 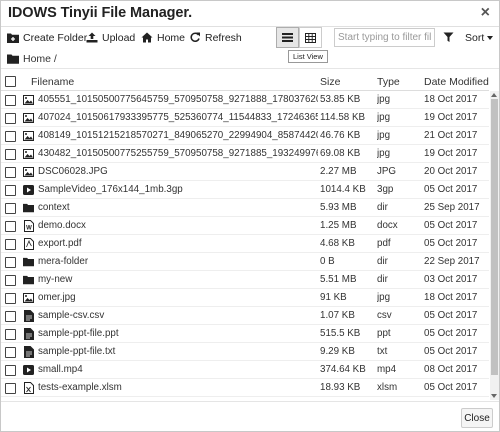 What do you see at coordinates (333, 297) in the screenshot?
I see `file-size: 91 KB` at bounding box center [333, 297].